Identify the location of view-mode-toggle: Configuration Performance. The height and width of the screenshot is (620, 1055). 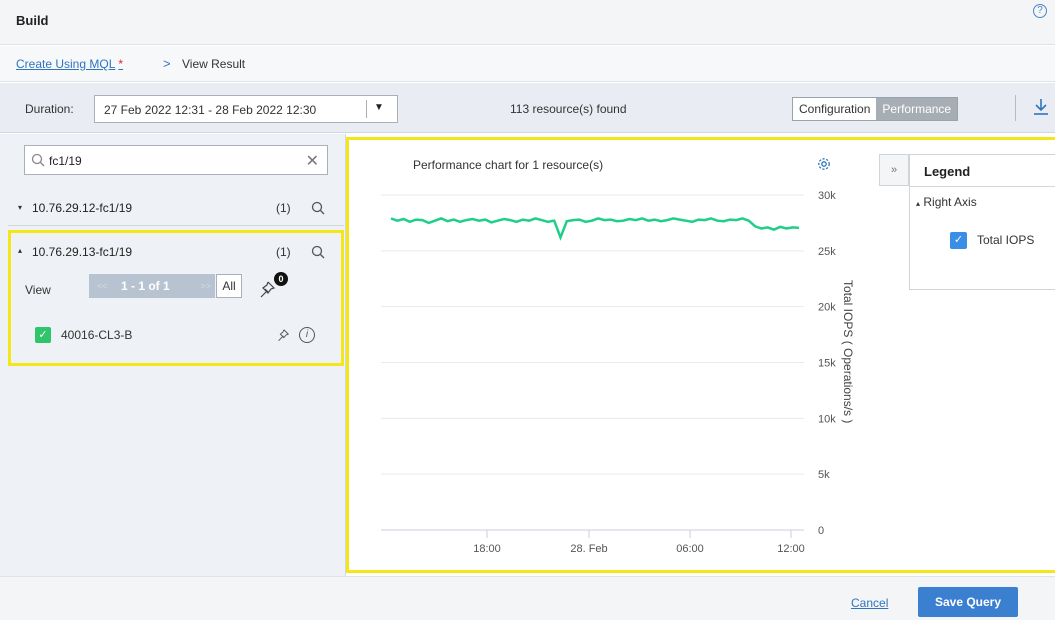
(875, 109).